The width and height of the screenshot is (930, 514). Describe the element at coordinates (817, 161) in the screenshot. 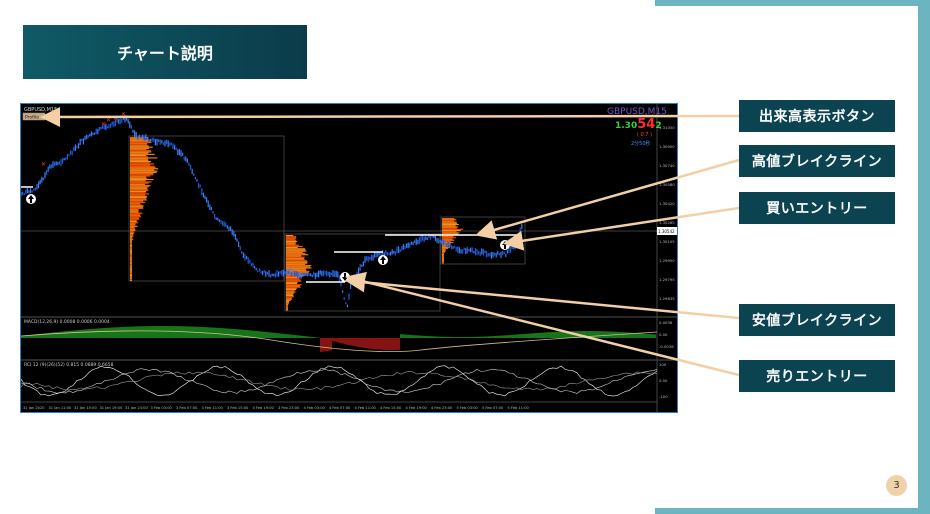

I see `callout-high-break: 高値ブレイクライン` at that location.